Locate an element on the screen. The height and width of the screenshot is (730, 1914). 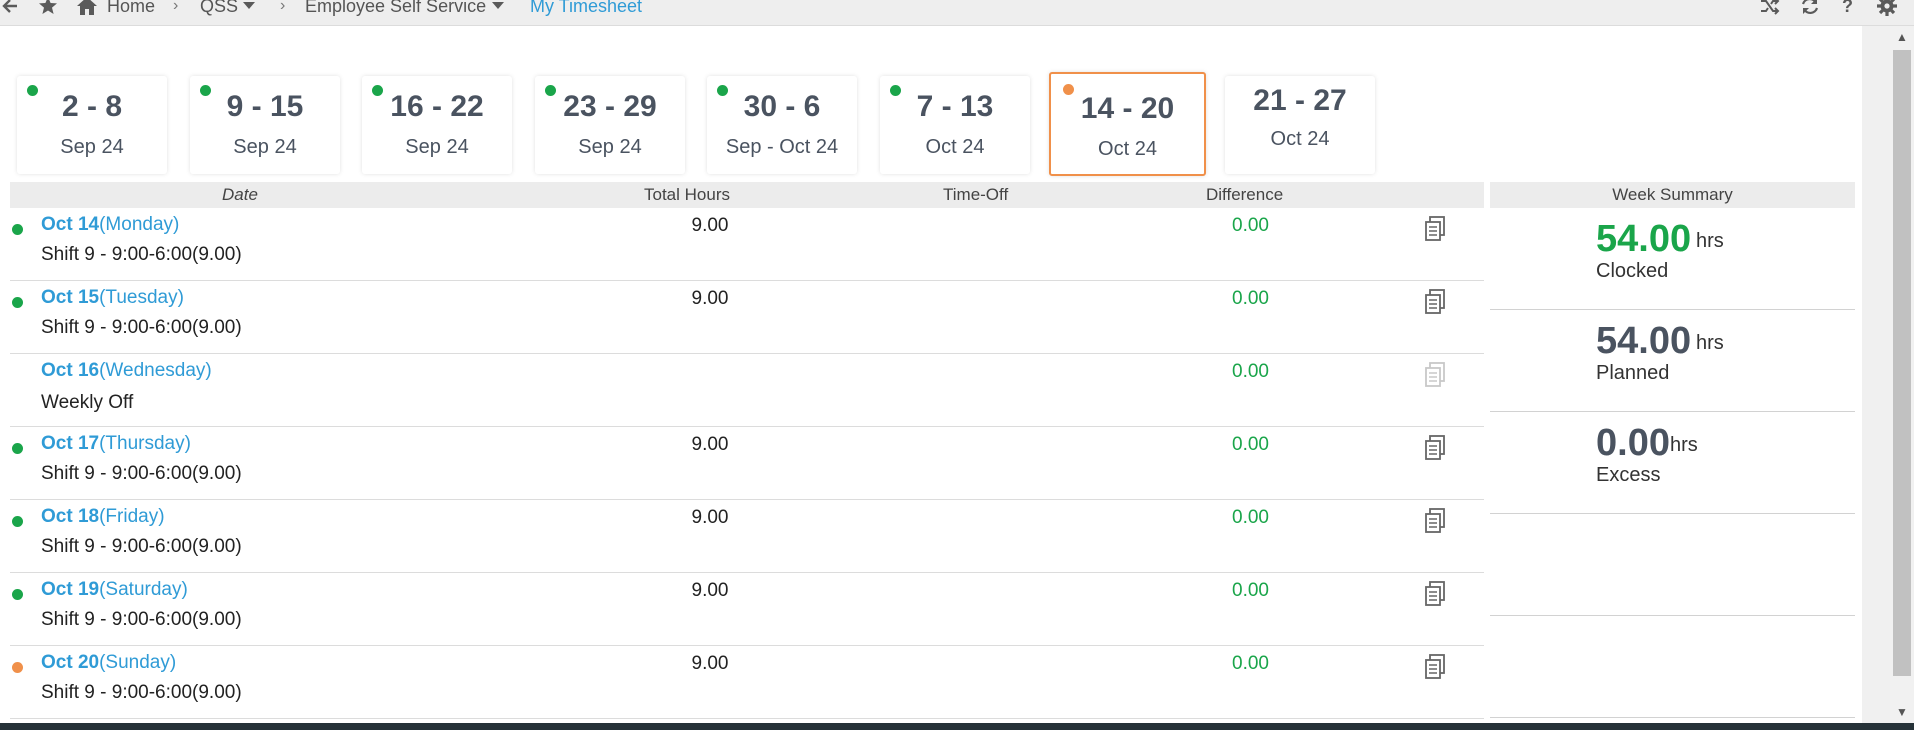
bottom-bar is located at coordinates (957, 726).